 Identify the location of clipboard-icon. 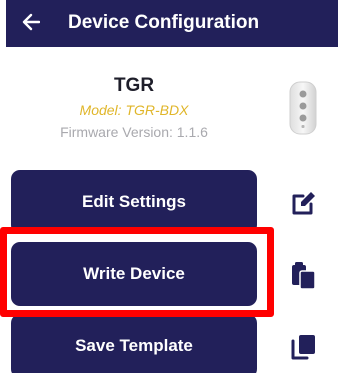
(304, 276).